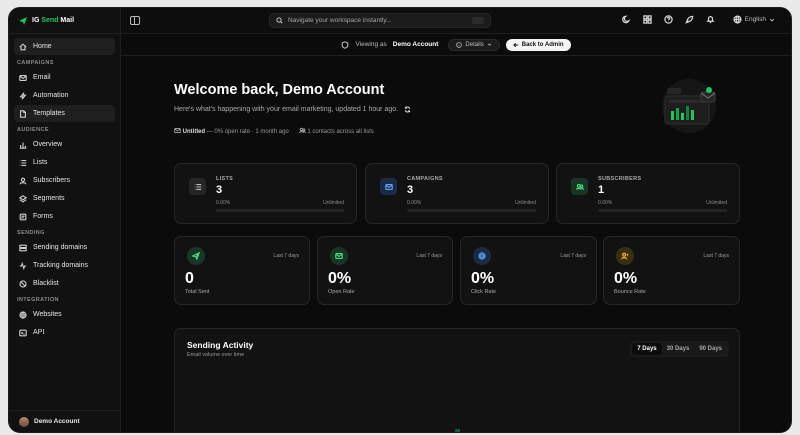  I want to click on stat-card-subscribers: SUBSCRIBERS 1 0.00% Unlimited, so click(648, 193).